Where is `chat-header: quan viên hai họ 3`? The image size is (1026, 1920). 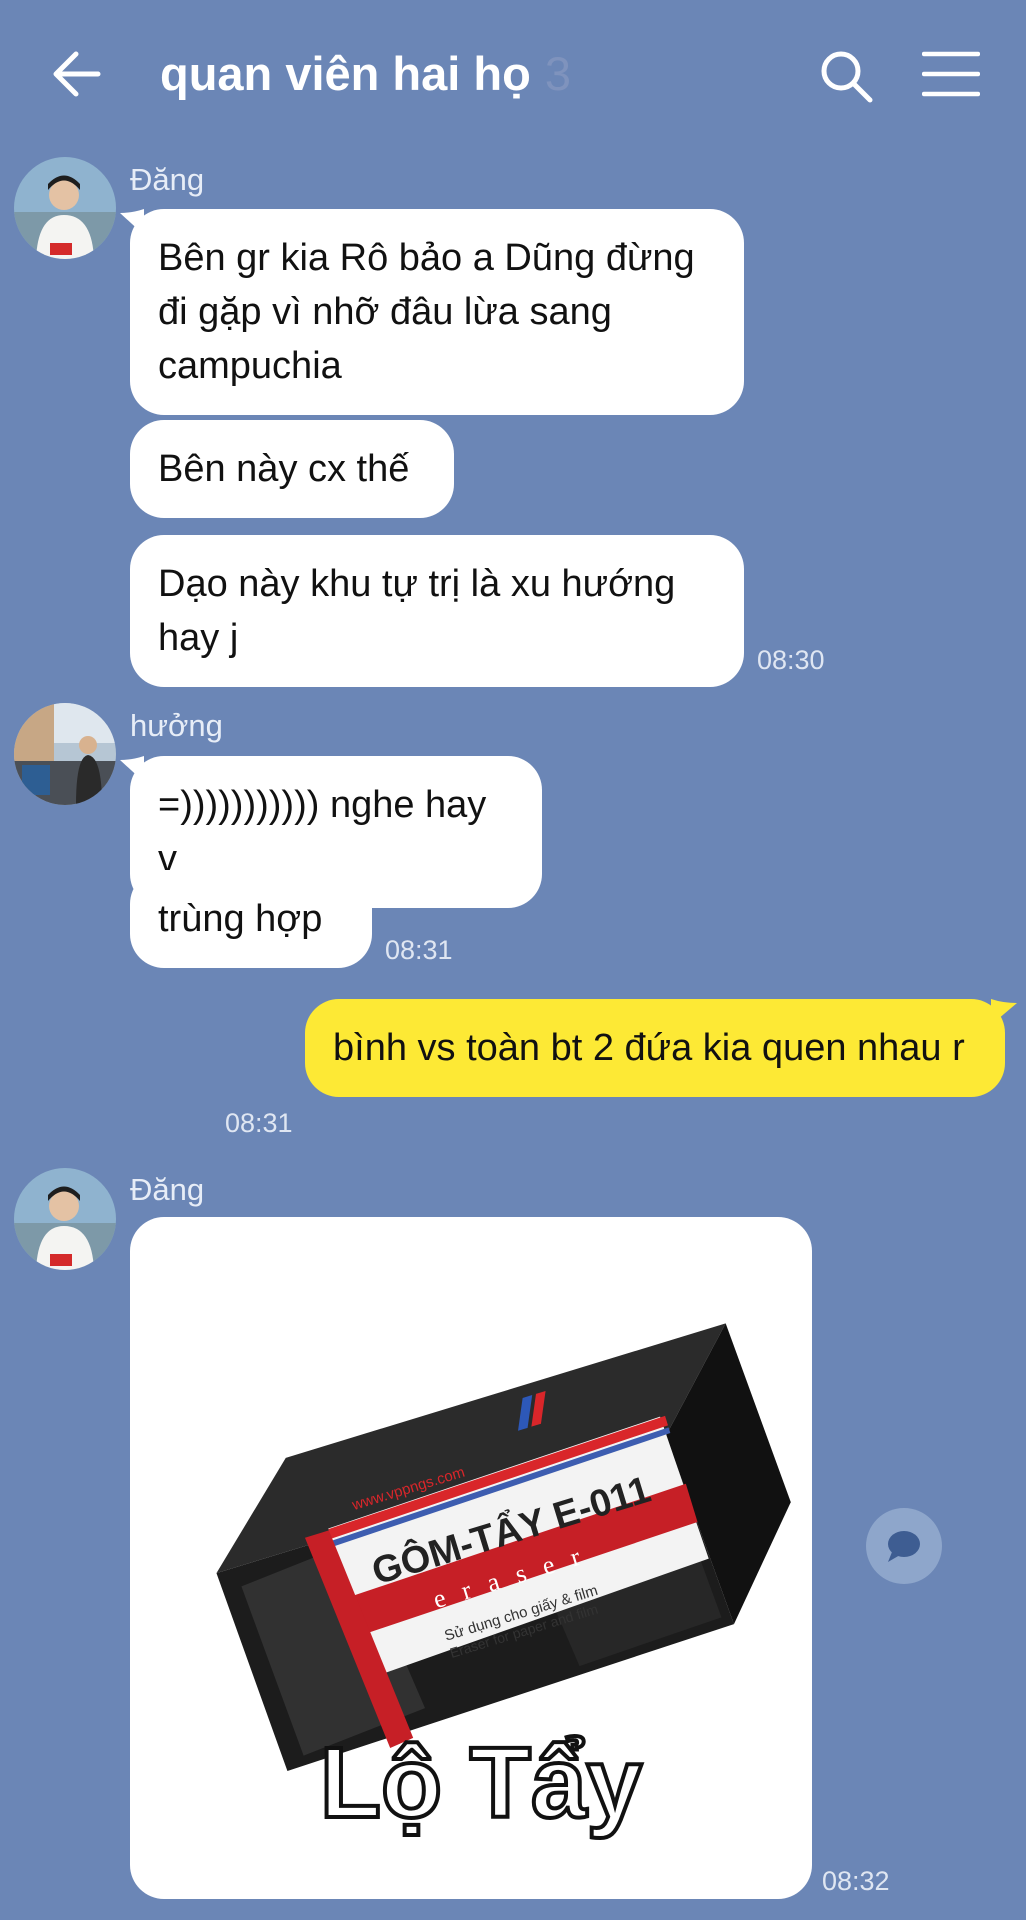 chat-header: quan viên hai họ 3 is located at coordinates (513, 75).